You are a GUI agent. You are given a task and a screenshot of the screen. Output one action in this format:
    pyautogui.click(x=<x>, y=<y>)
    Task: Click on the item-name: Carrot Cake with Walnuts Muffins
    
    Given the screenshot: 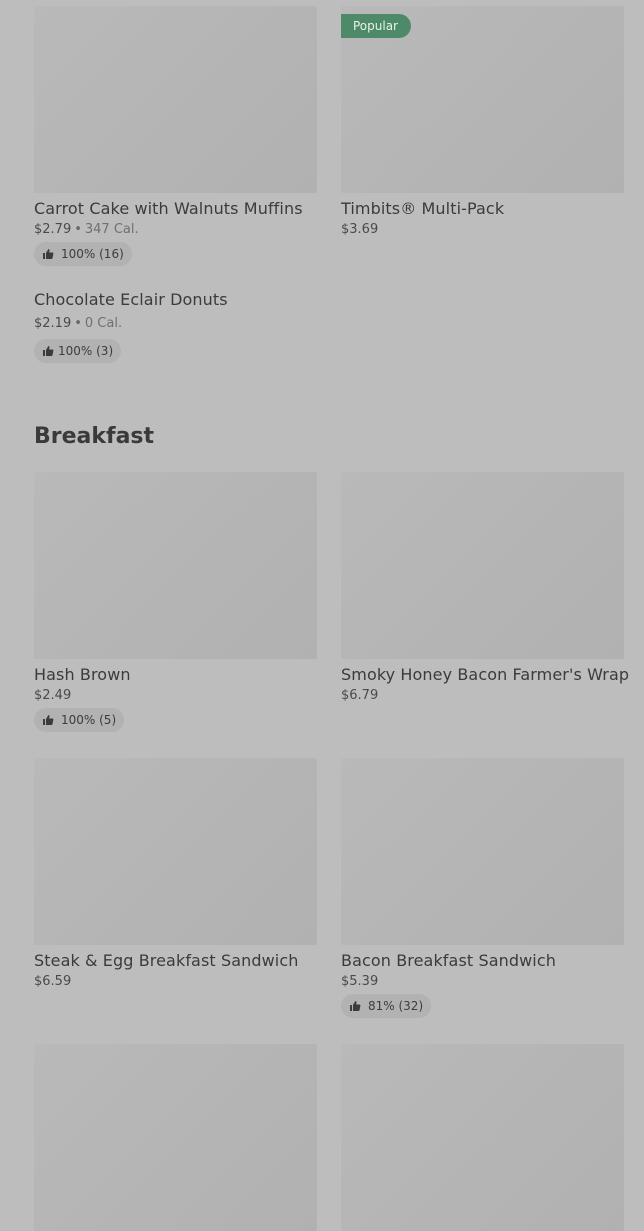 What is the action you would take?
    pyautogui.click(x=168, y=208)
    